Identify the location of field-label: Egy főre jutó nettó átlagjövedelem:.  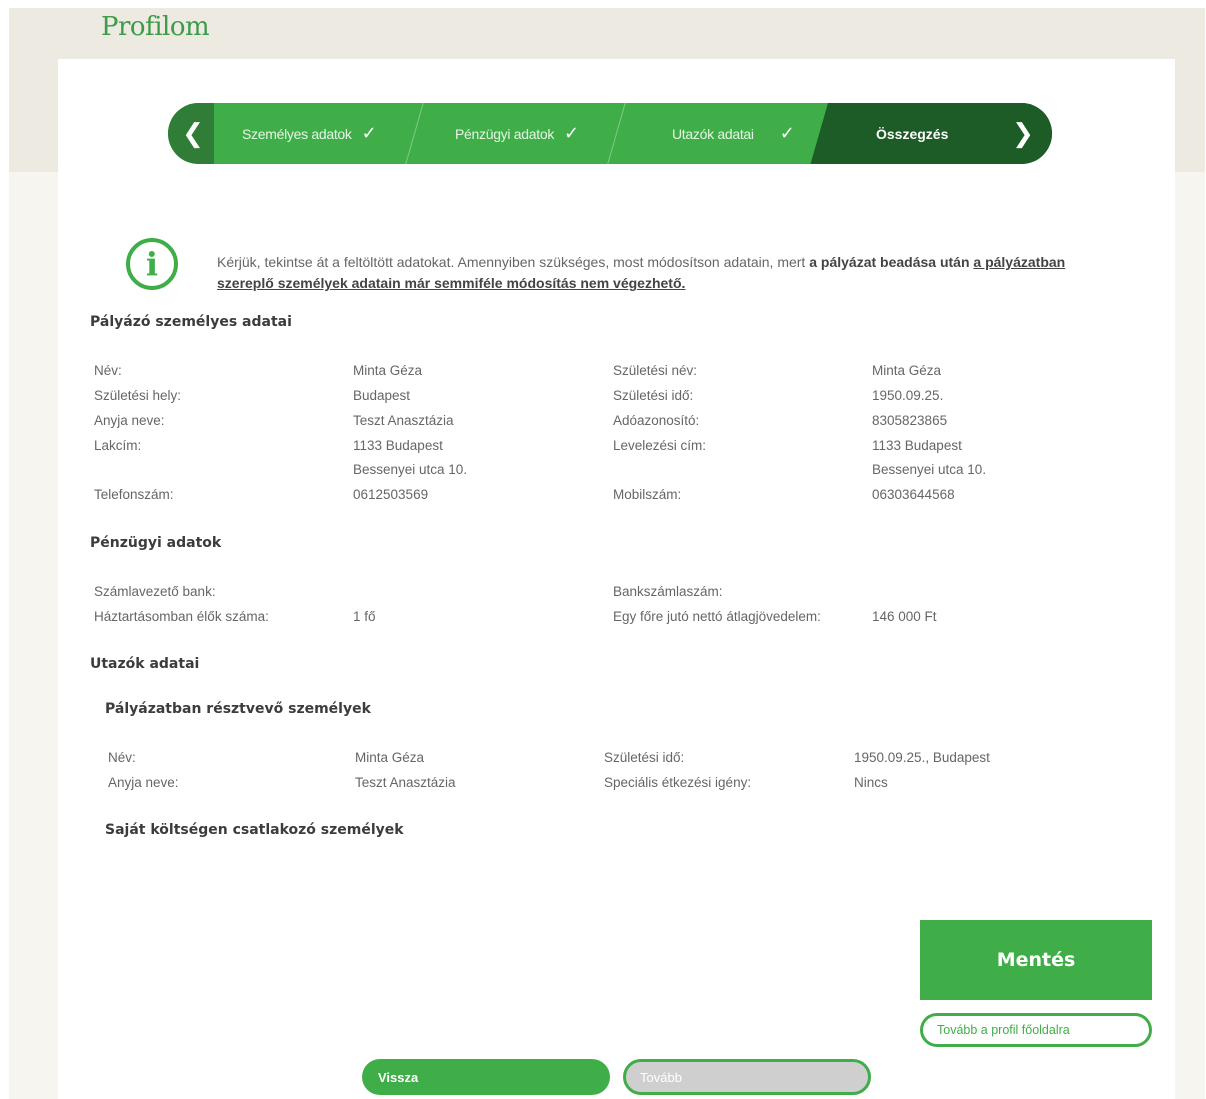
(717, 616).